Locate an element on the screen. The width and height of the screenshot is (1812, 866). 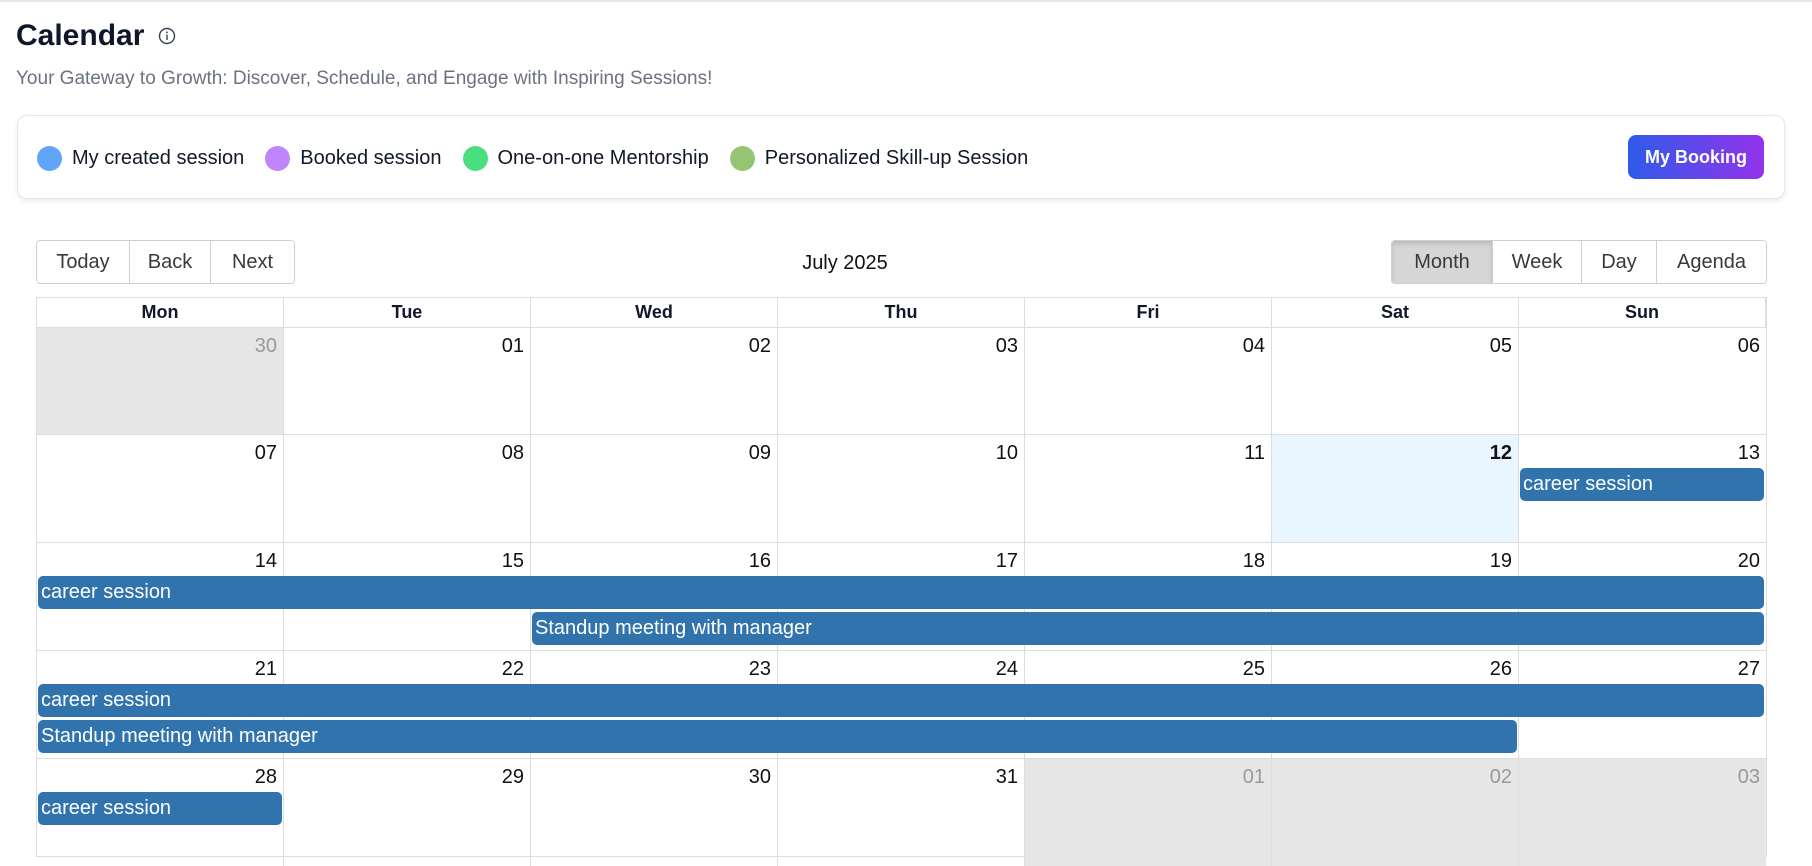
day-cell: 08 is located at coordinates (407, 488).